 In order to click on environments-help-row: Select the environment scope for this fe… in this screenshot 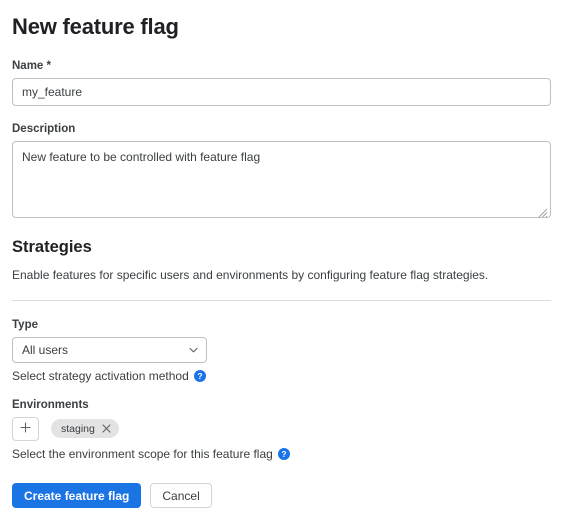, I will do `click(281, 454)`.